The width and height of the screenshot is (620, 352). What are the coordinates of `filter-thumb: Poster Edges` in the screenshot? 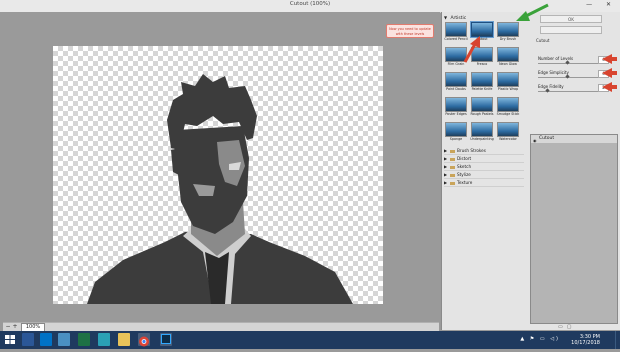 It's located at (456, 108).